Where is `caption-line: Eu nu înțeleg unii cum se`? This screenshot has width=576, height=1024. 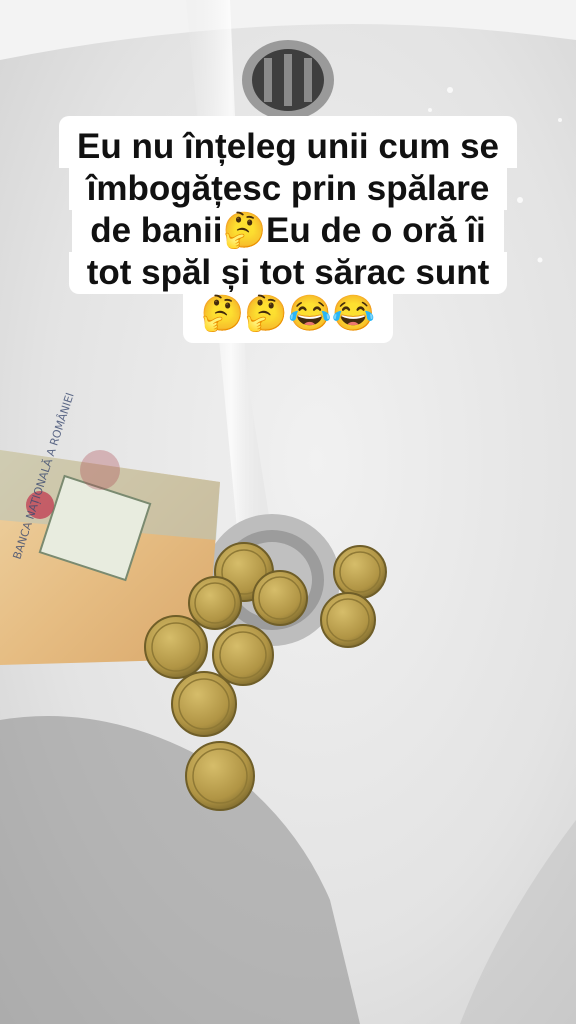 caption-line: Eu nu înțeleg unii cum se is located at coordinates (288, 142).